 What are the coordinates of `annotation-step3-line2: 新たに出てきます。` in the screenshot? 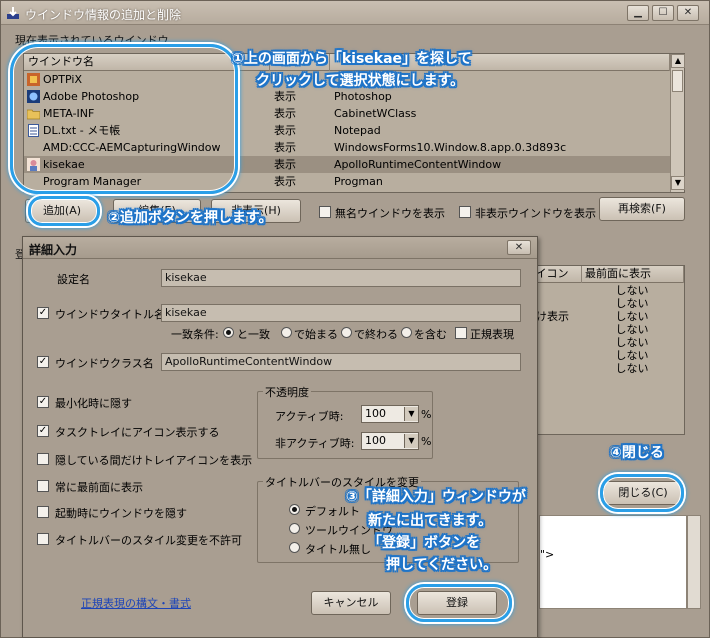 It's located at (430, 521).